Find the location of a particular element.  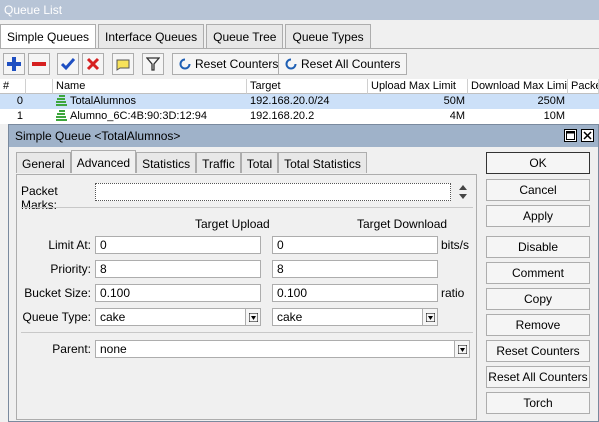

priority-upload-input: 8 is located at coordinates (178, 269).